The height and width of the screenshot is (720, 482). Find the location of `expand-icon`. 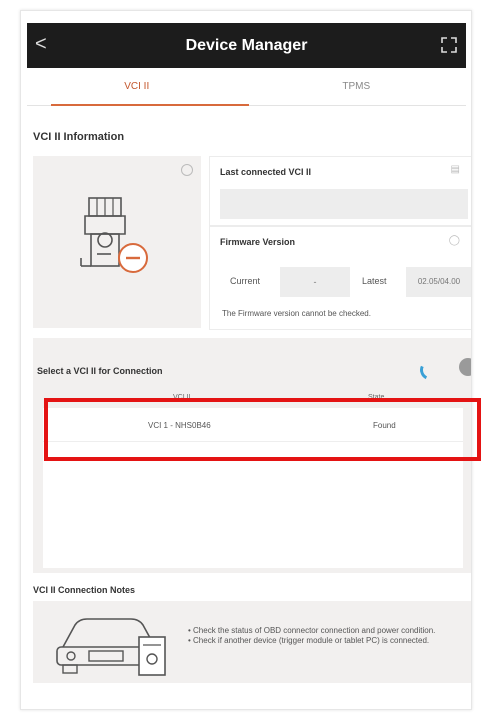

expand-icon is located at coordinates (449, 45).